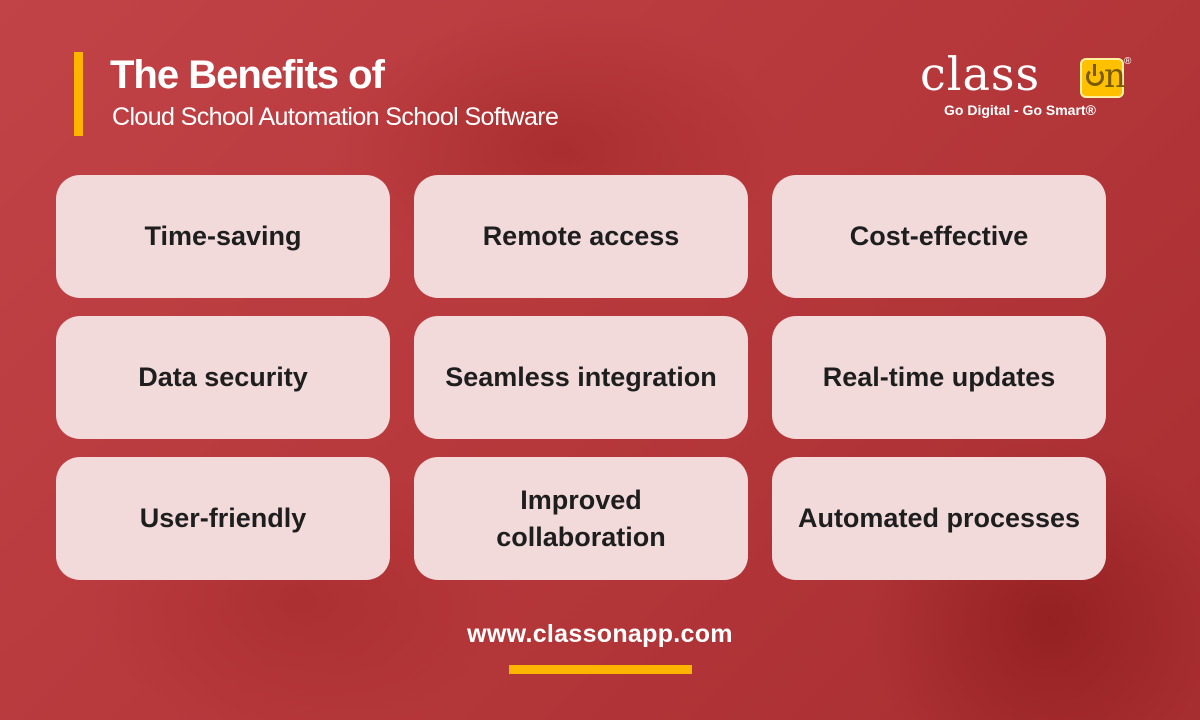  I want to click on logo-tagline: Go Digital - Go Smart®, so click(1020, 110).